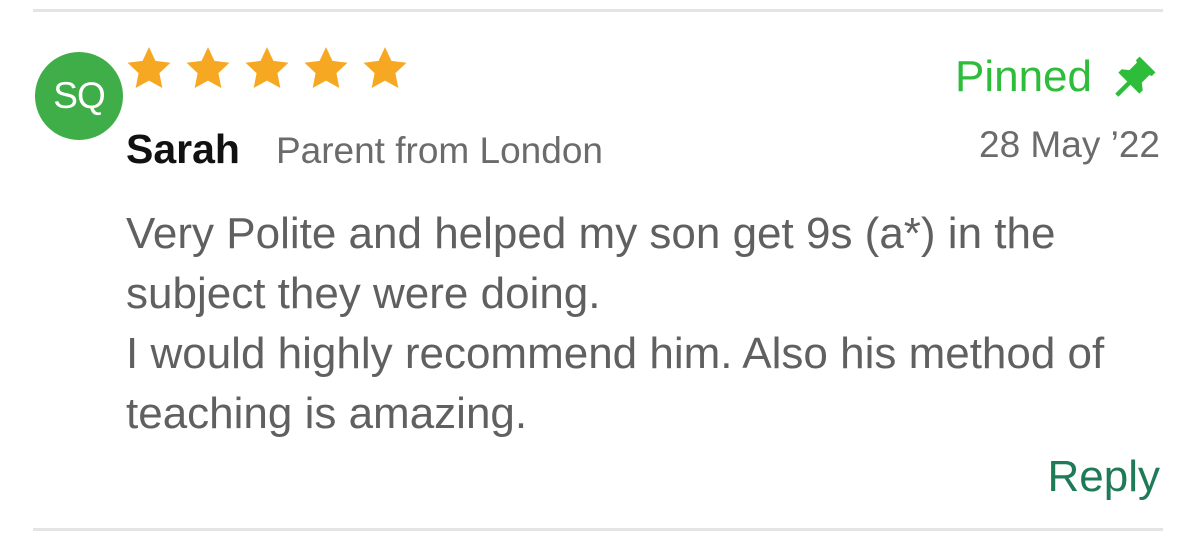 The image size is (1200, 534). I want to click on pinned-indicator: Pinned, so click(1057, 77).